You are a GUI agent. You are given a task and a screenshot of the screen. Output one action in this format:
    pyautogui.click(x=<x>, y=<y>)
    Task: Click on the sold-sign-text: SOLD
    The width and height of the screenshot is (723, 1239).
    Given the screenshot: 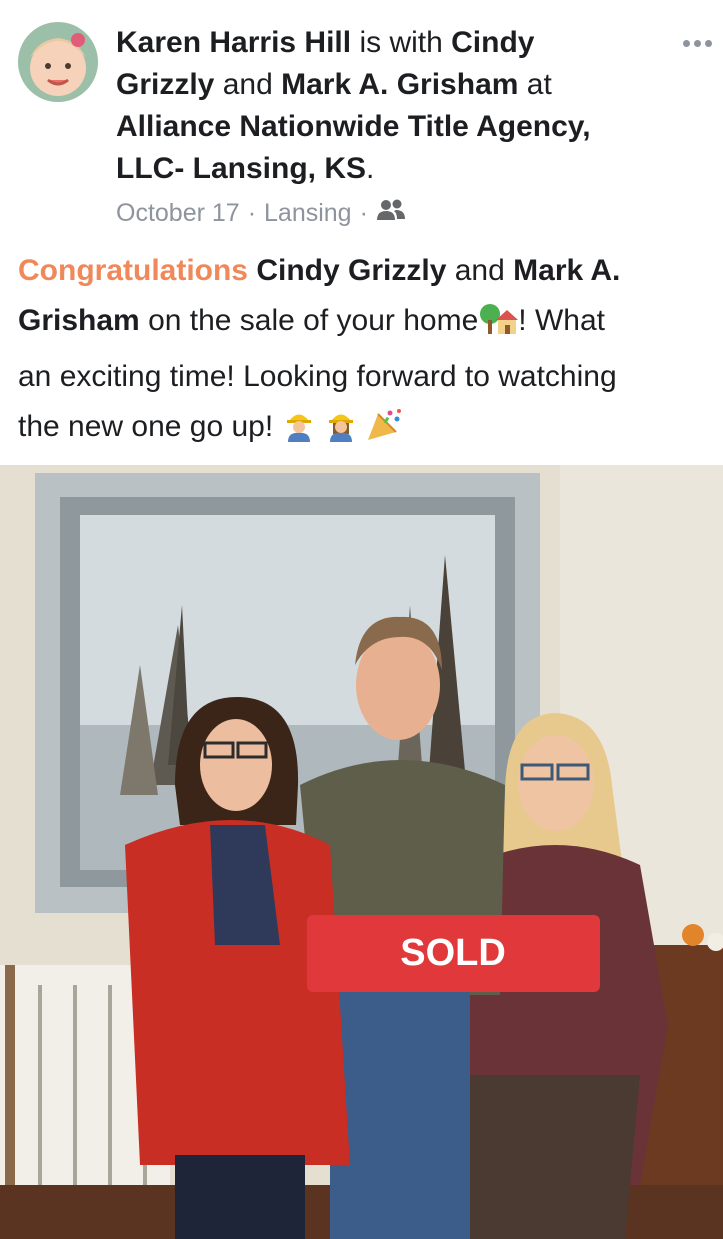 What is the action you would take?
    pyautogui.click(x=453, y=953)
    